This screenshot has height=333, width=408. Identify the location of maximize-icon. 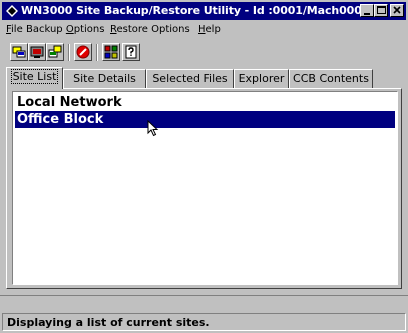
(381, 10).